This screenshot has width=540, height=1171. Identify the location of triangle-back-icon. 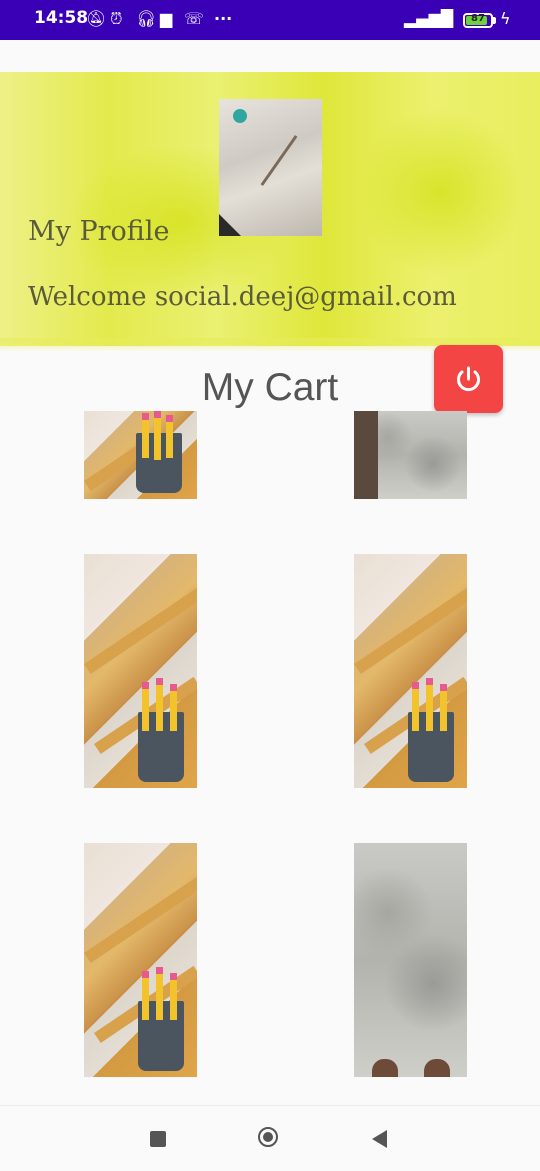
(379, 1139).